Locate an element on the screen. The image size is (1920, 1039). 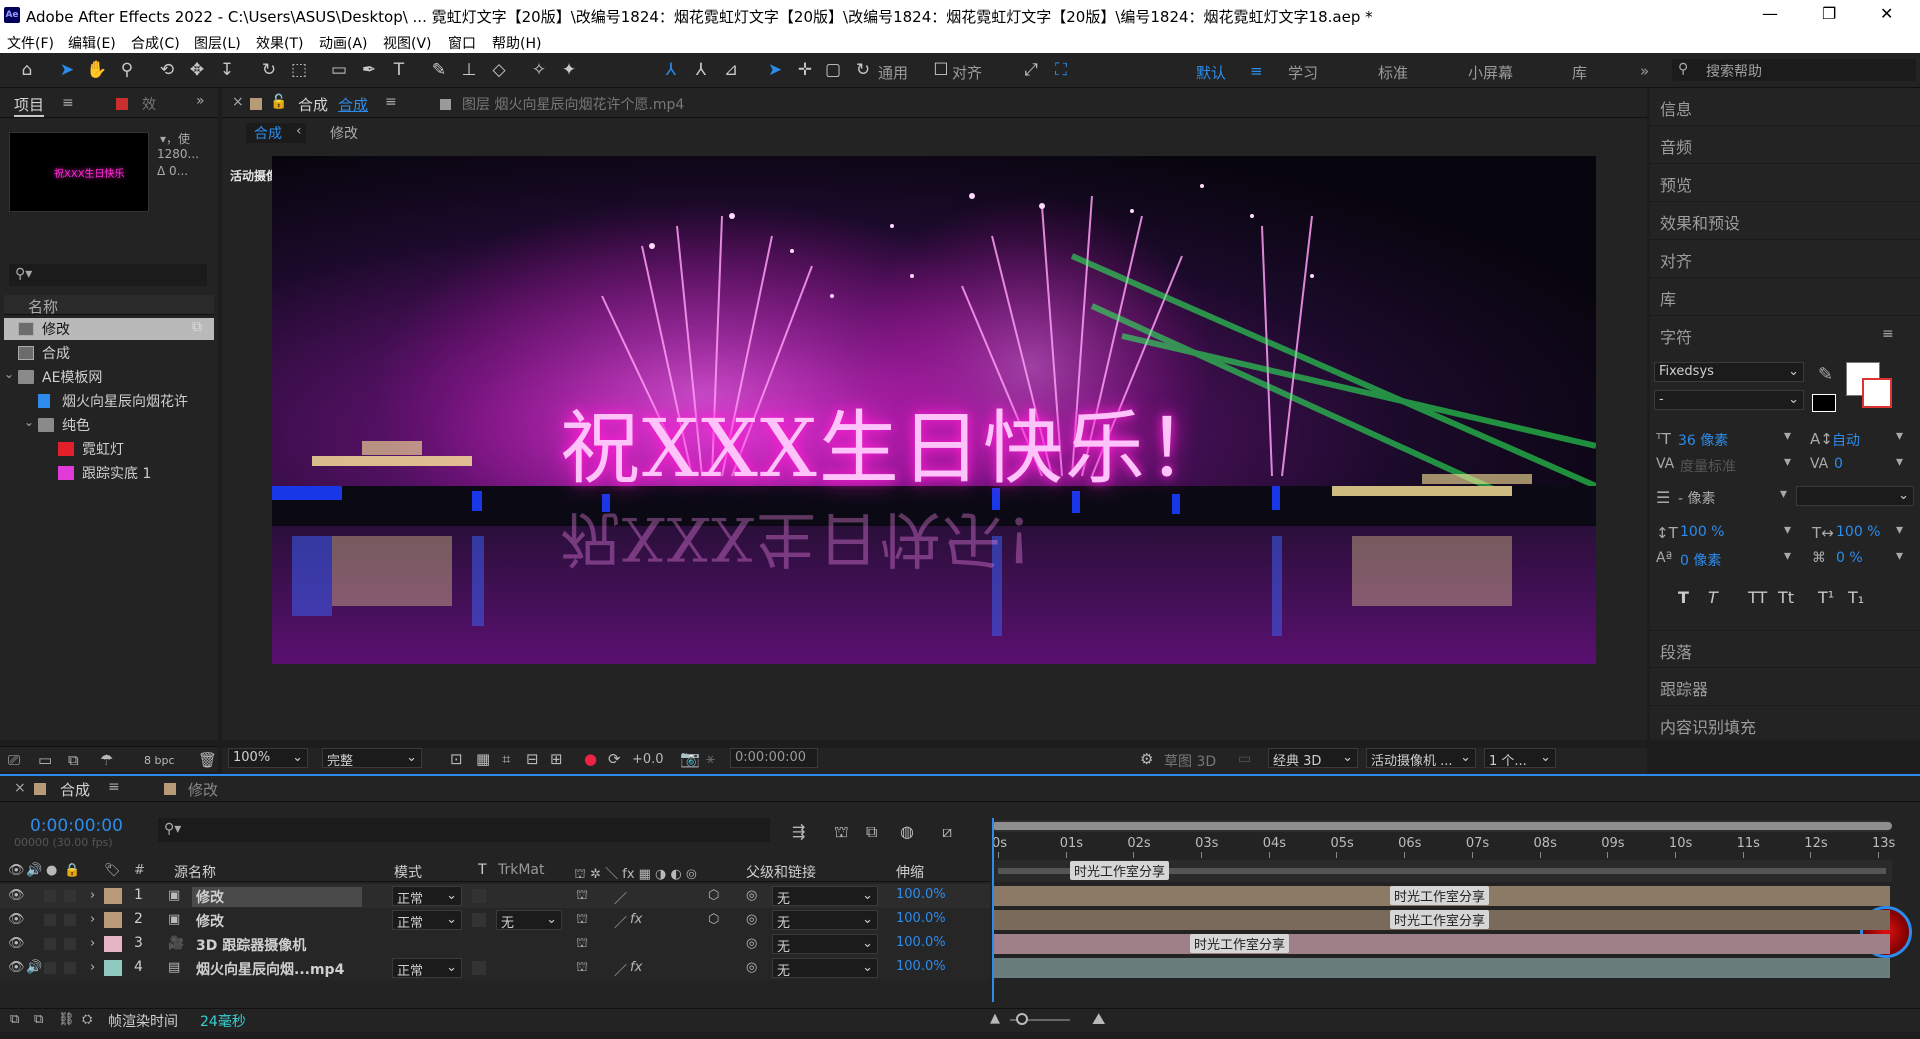
tracking-value: 0 is located at coordinates (1838, 464).